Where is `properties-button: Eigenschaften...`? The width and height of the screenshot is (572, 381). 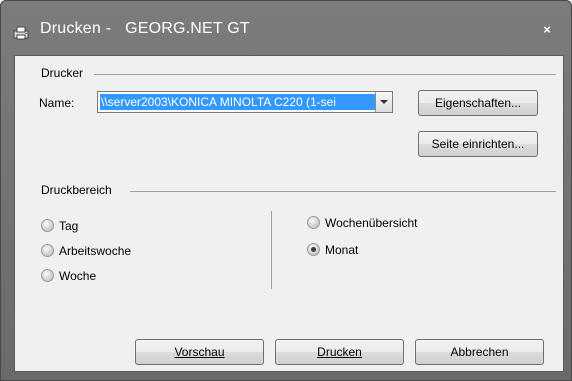
properties-button: Eigenschaften... is located at coordinates (478, 103).